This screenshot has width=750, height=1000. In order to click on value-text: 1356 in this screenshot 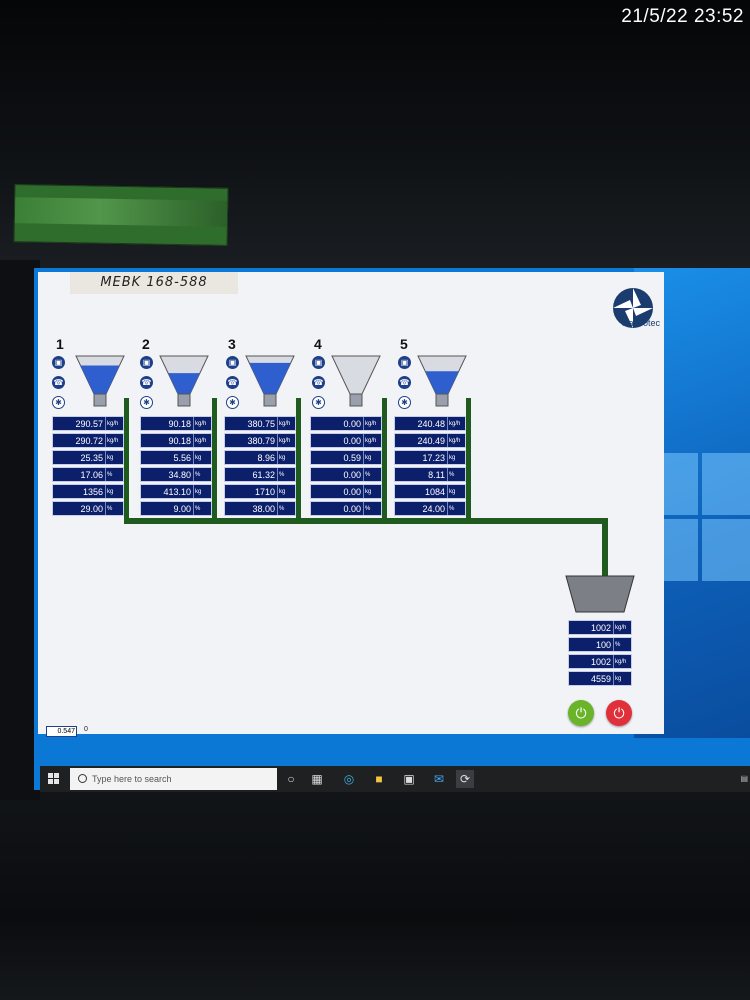, I will do `click(92, 492)`.